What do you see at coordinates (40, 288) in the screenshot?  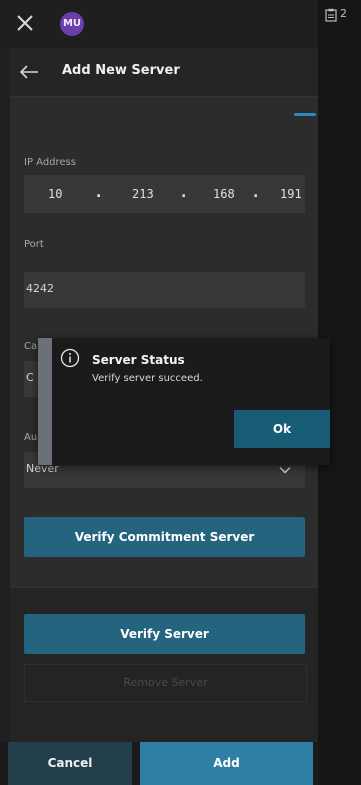 I see `port-value: 4242` at bounding box center [40, 288].